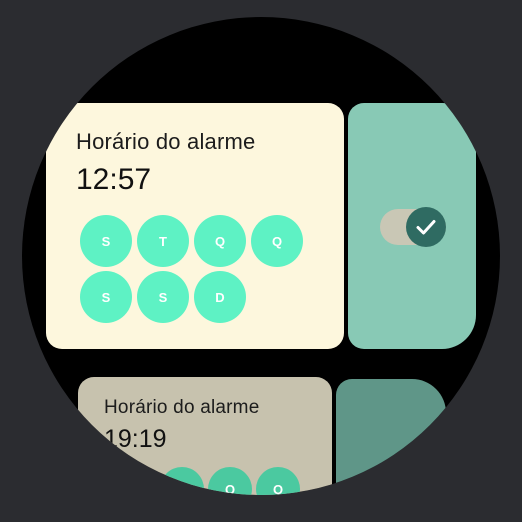 This screenshot has width=522, height=522. What do you see at coordinates (426, 227) in the screenshot?
I see `check-icon` at bounding box center [426, 227].